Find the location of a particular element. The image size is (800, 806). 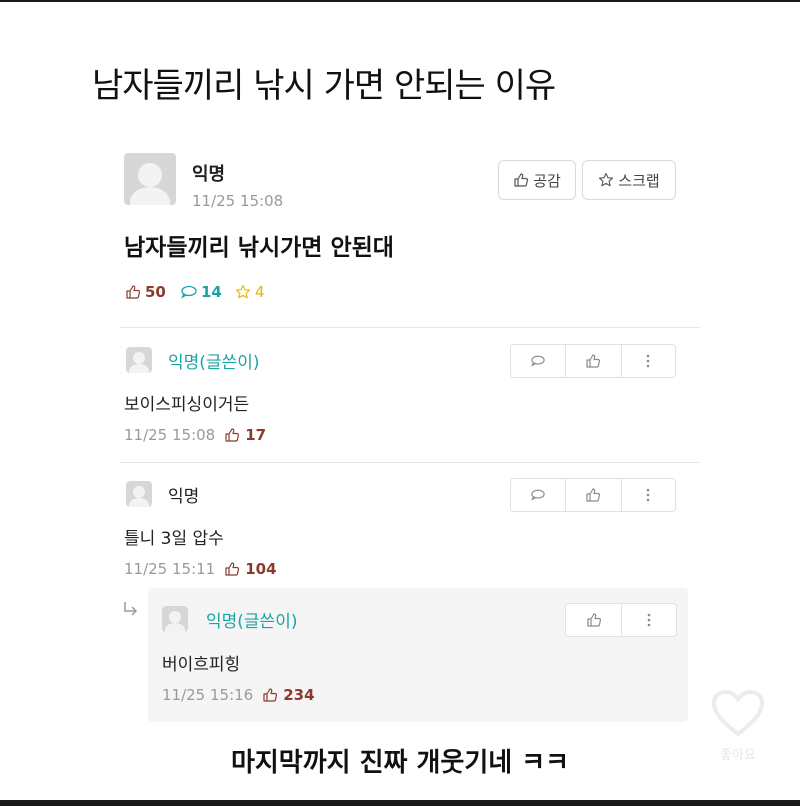

scrap-button: 스크랩 is located at coordinates (629, 180).